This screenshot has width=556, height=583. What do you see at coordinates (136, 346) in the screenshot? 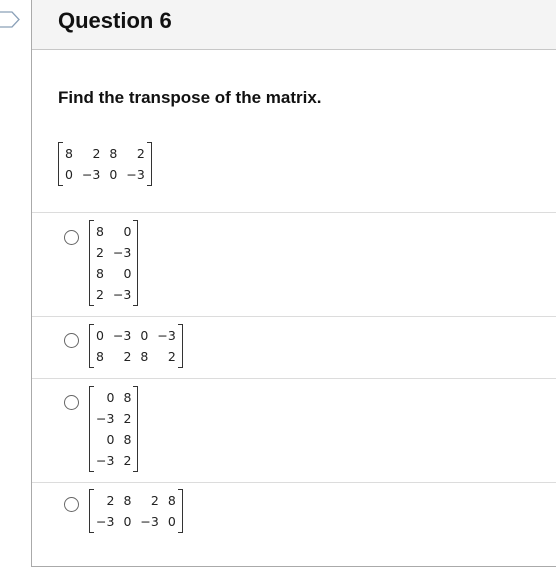
I see `option-b-matrix: 0 −3 0 −3 8 2 8 2` at bounding box center [136, 346].